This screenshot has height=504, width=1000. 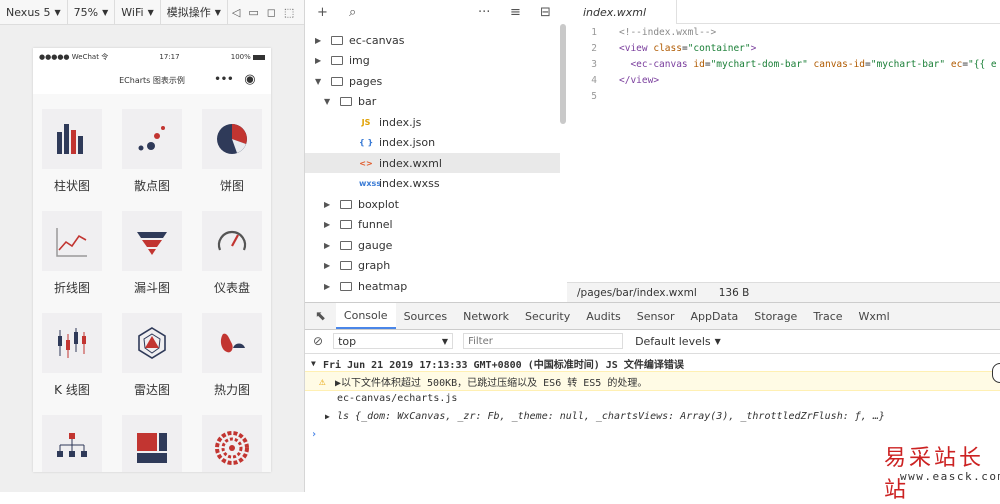 I want to click on candlestick-chart-icon, so click(x=72, y=343).